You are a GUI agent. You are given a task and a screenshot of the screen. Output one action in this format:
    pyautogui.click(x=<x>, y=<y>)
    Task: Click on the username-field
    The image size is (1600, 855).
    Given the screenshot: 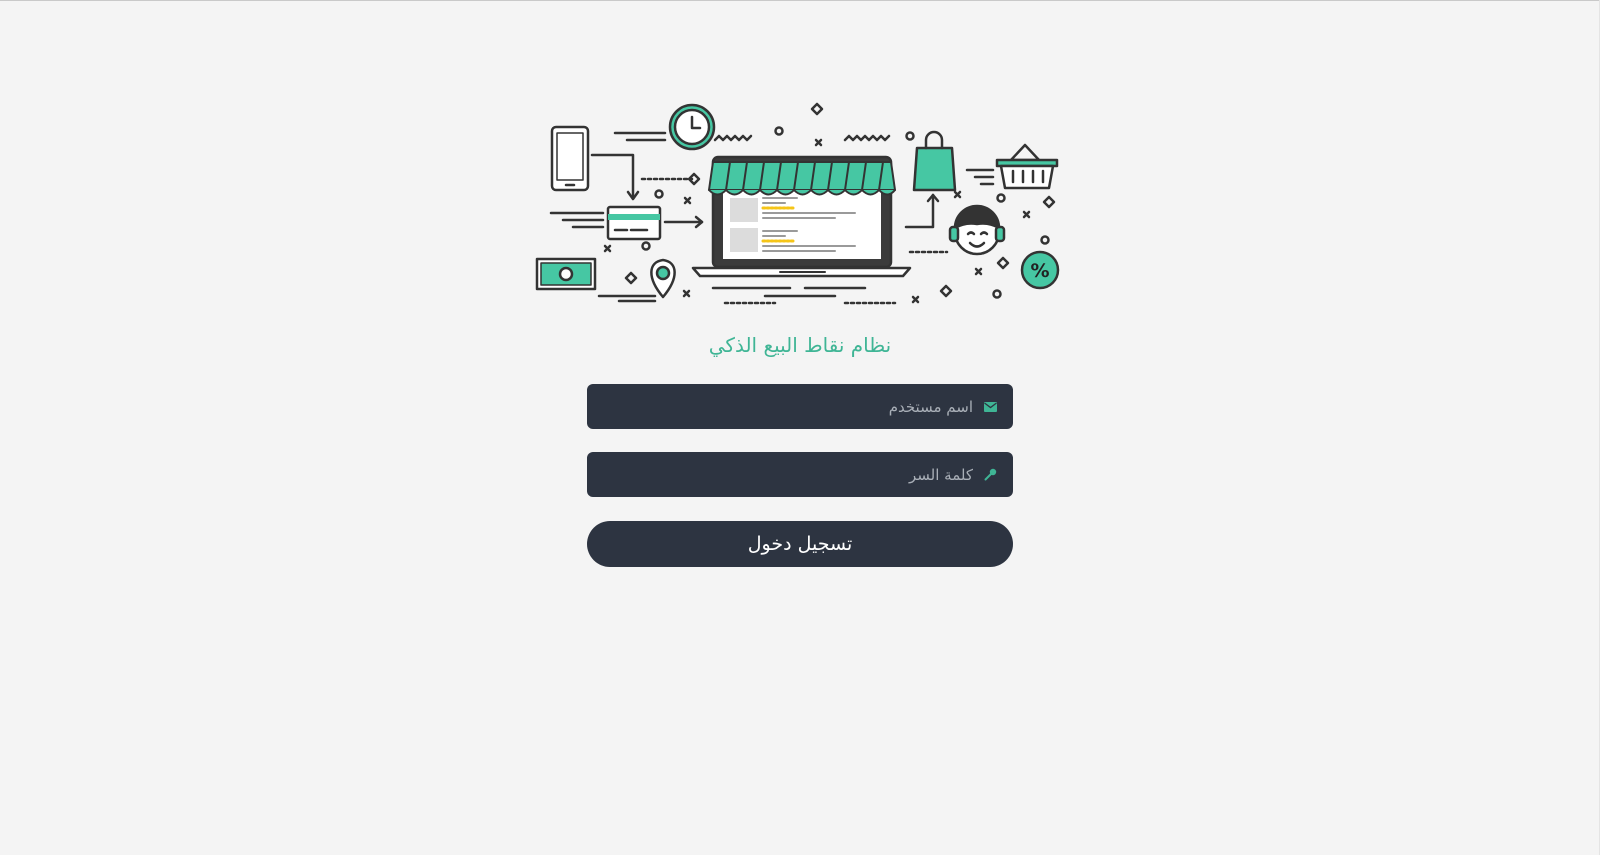 What is the action you would take?
    pyautogui.click(x=800, y=406)
    